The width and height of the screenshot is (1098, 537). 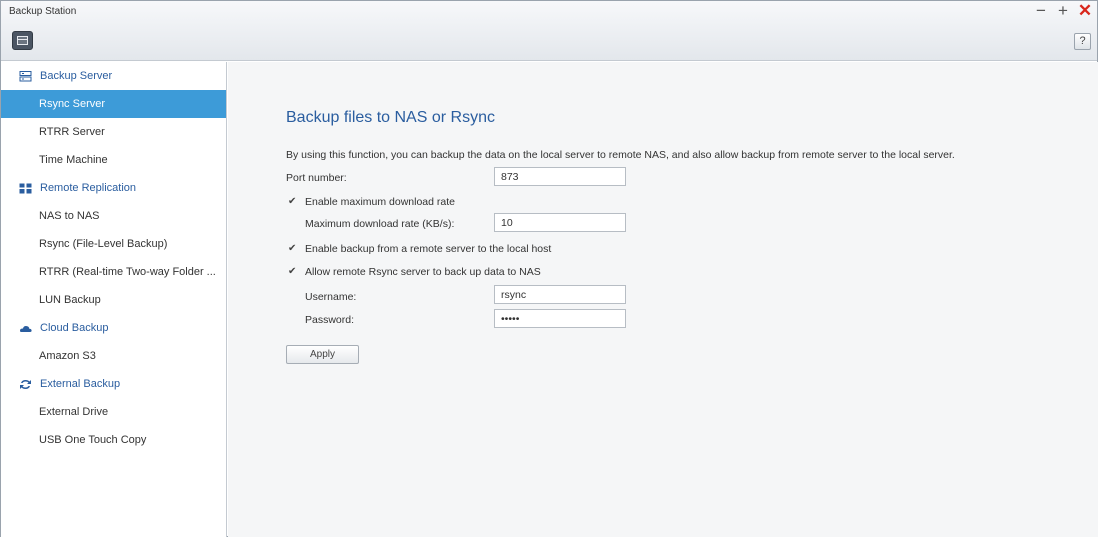 What do you see at coordinates (330, 320) in the screenshot?
I see `password-label: Password:` at bounding box center [330, 320].